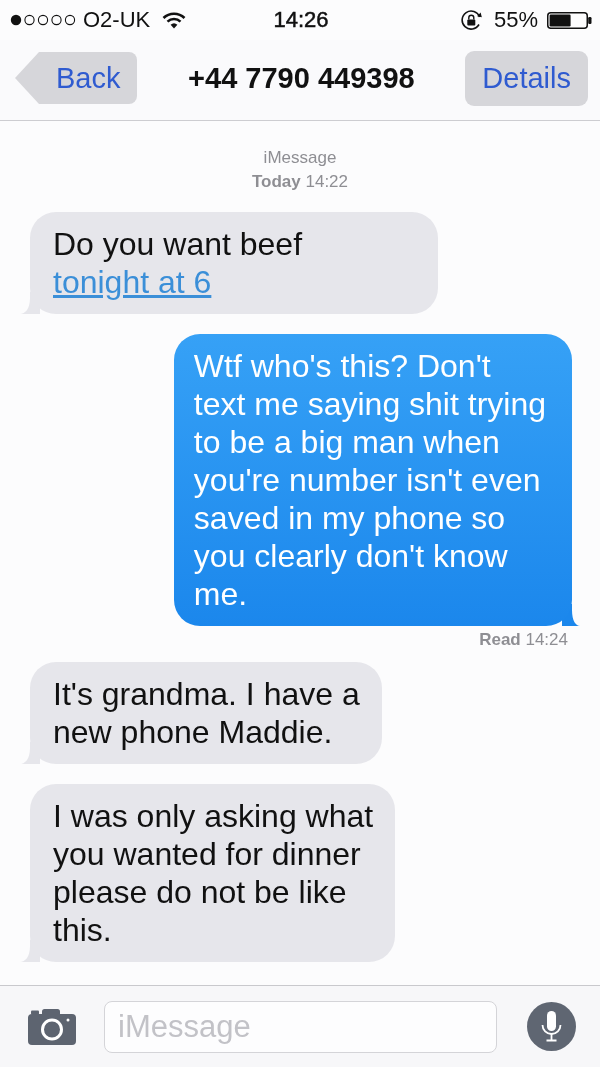  Describe the element at coordinates (523, 640) in the screenshot. I see `read-receipt: Read 14:24` at that location.